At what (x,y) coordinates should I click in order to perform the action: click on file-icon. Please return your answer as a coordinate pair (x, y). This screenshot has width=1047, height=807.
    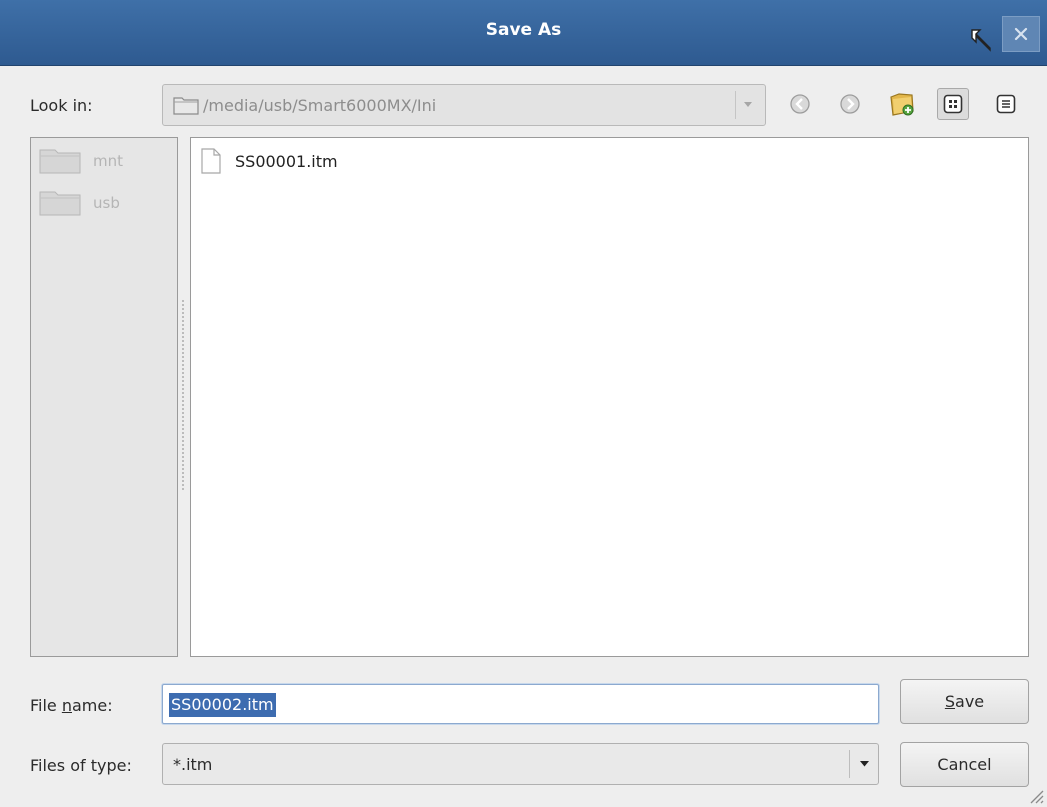
    Looking at the image, I should click on (211, 161).